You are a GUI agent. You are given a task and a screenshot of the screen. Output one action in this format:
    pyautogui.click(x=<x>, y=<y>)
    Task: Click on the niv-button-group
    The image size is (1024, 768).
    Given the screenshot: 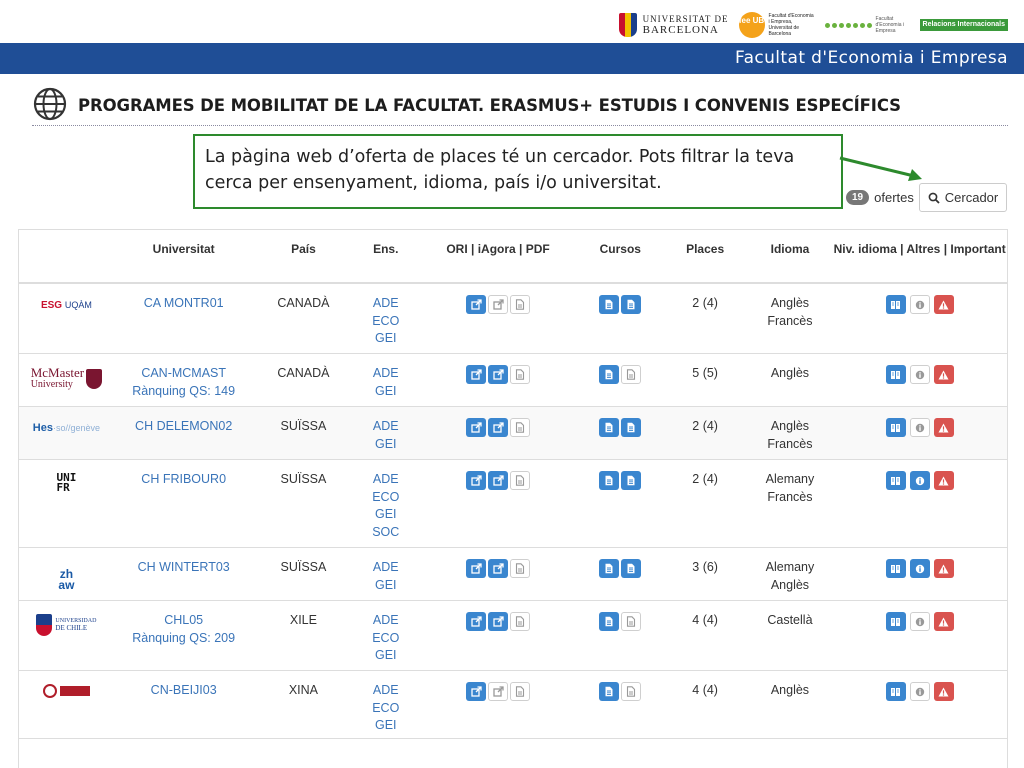 What is the action you would take?
    pyautogui.click(x=919, y=621)
    